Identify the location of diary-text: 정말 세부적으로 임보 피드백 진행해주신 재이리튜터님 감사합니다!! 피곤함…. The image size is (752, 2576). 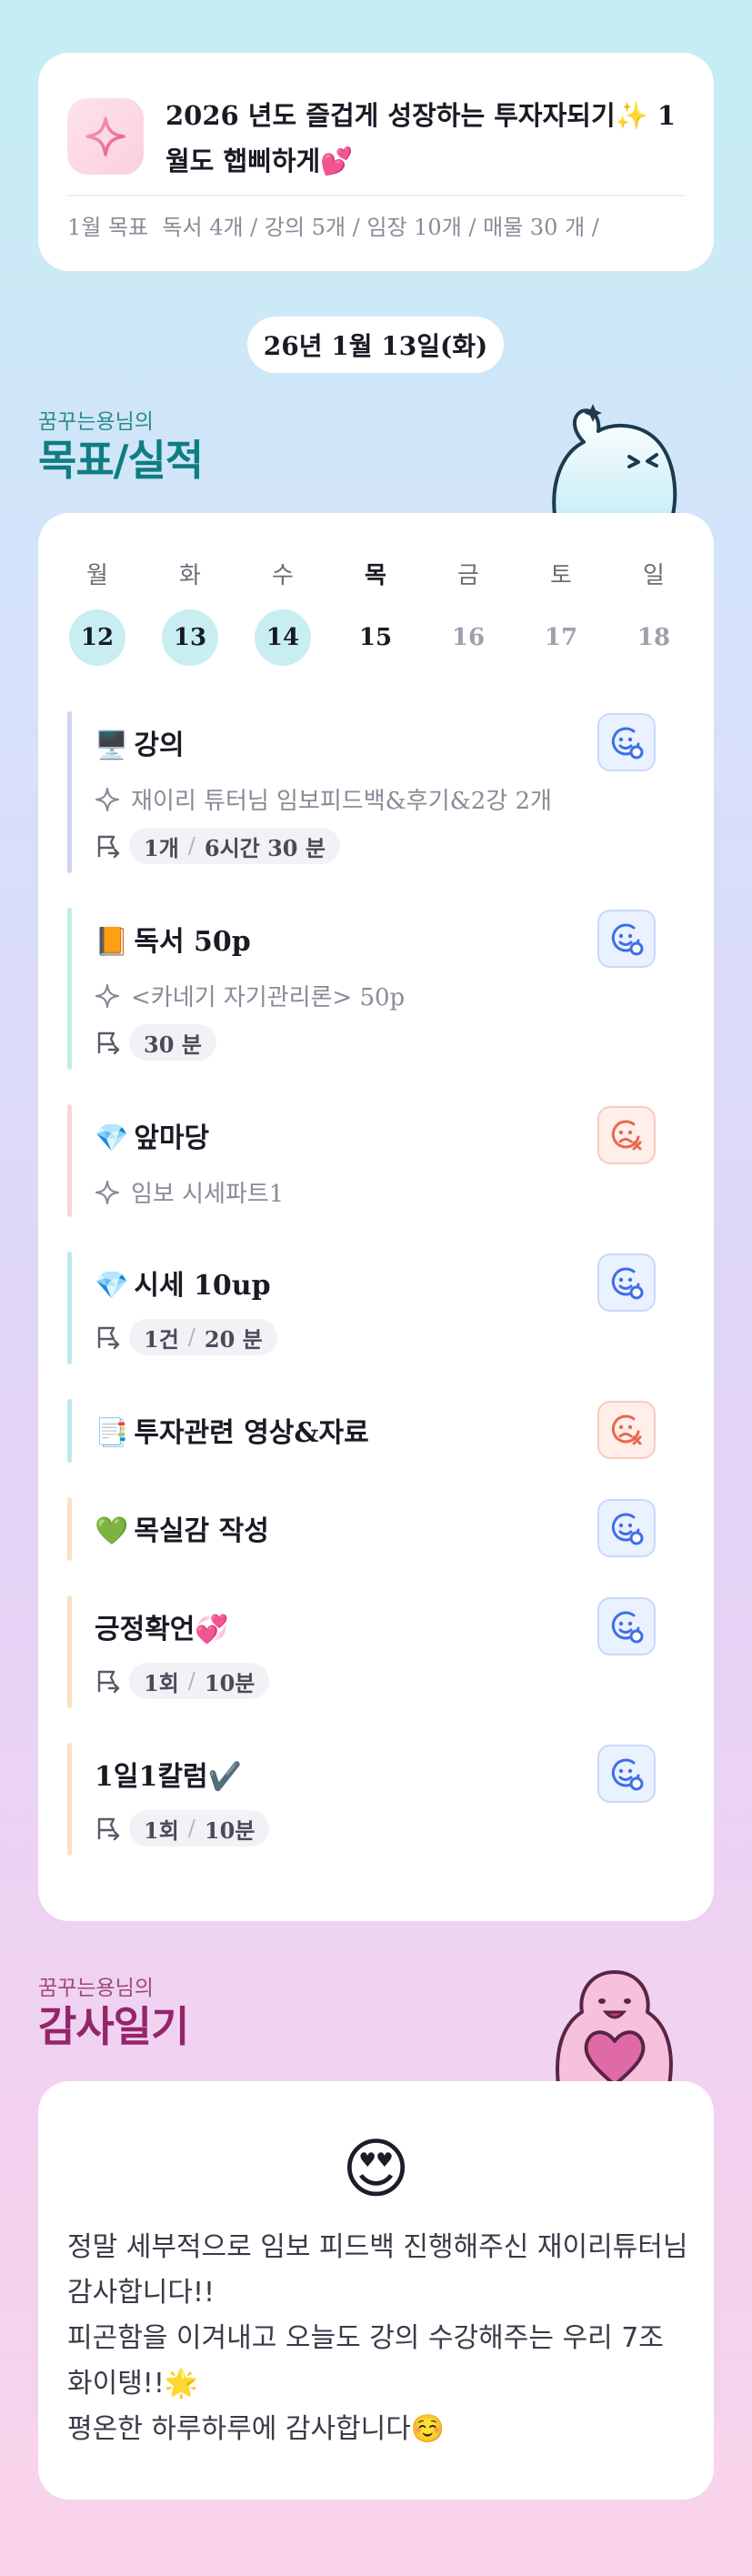
(377, 2338).